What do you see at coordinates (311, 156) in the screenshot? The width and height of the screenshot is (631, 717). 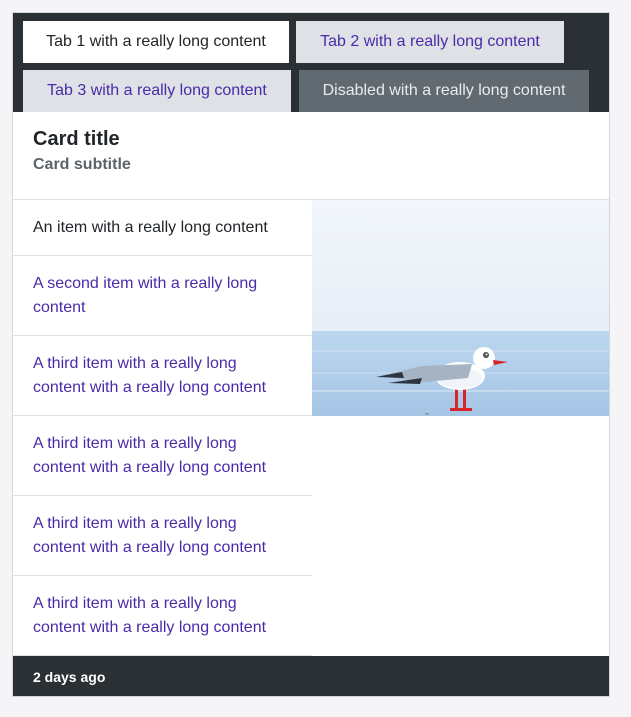 I see `card-header: Card title Card subtitle` at bounding box center [311, 156].